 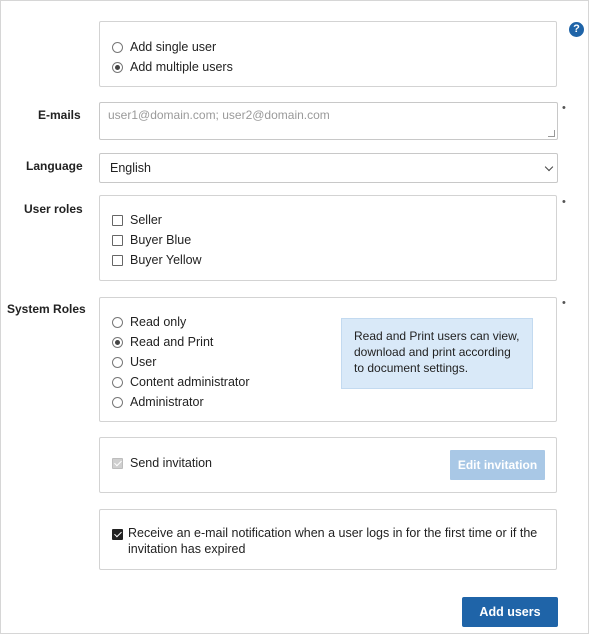 What do you see at coordinates (143, 362) in the screenshot?
I see `system-role-user-label: User` at bounding box center [143, 362].